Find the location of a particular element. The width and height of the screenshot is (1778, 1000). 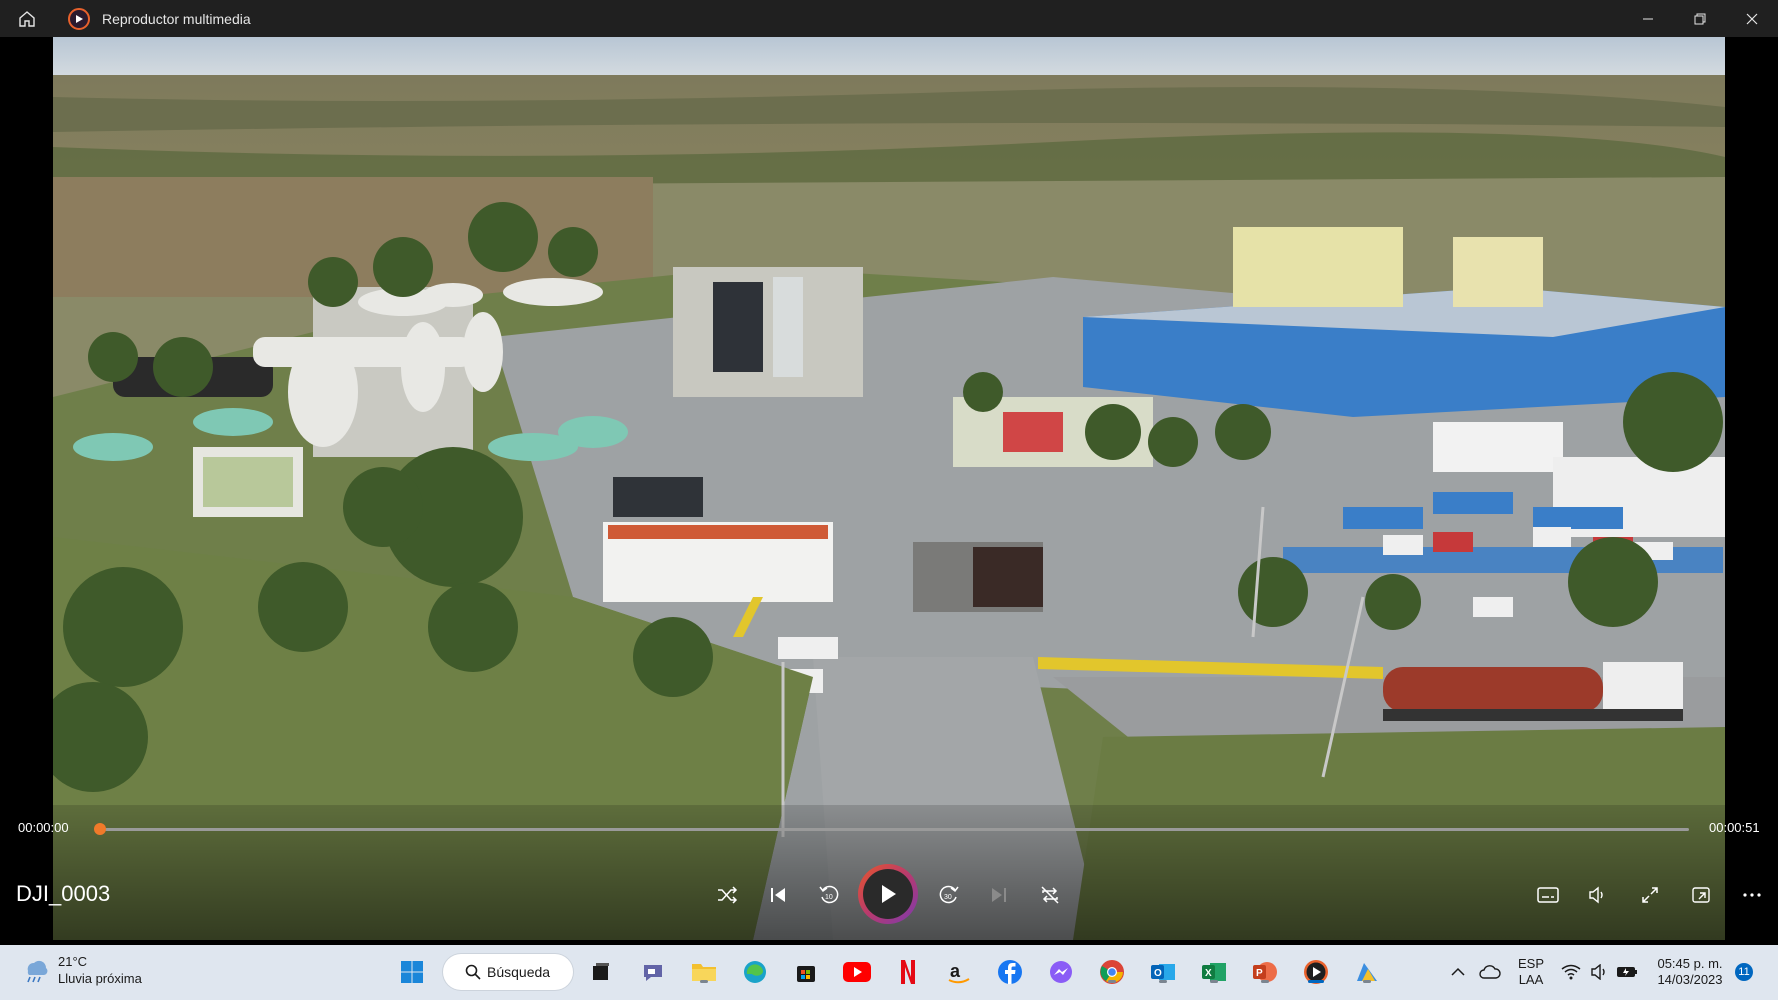

repeat-button is located at coordinates (1050, 895).